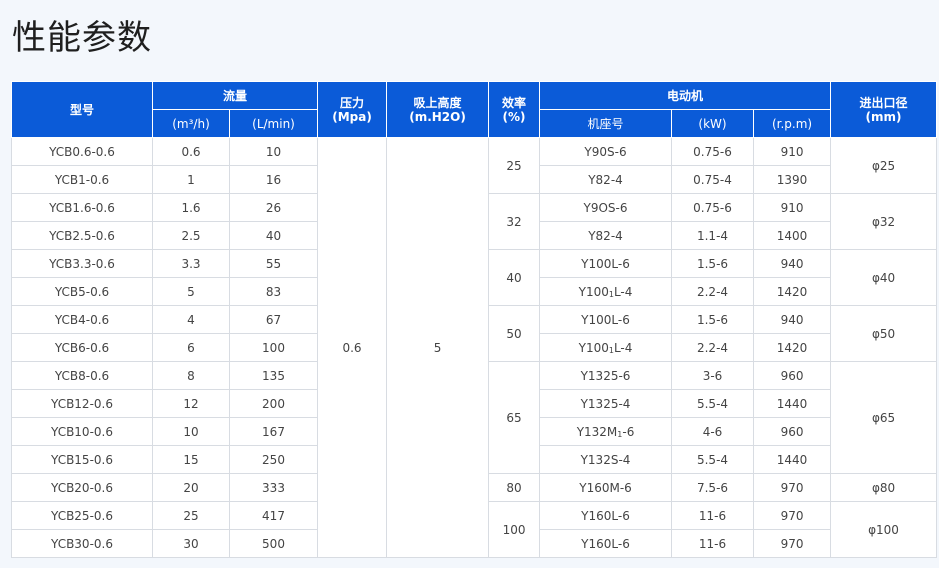 This screenshot has width=939, height=568. I want to click on cell-port: φ40, so click(884, 277).